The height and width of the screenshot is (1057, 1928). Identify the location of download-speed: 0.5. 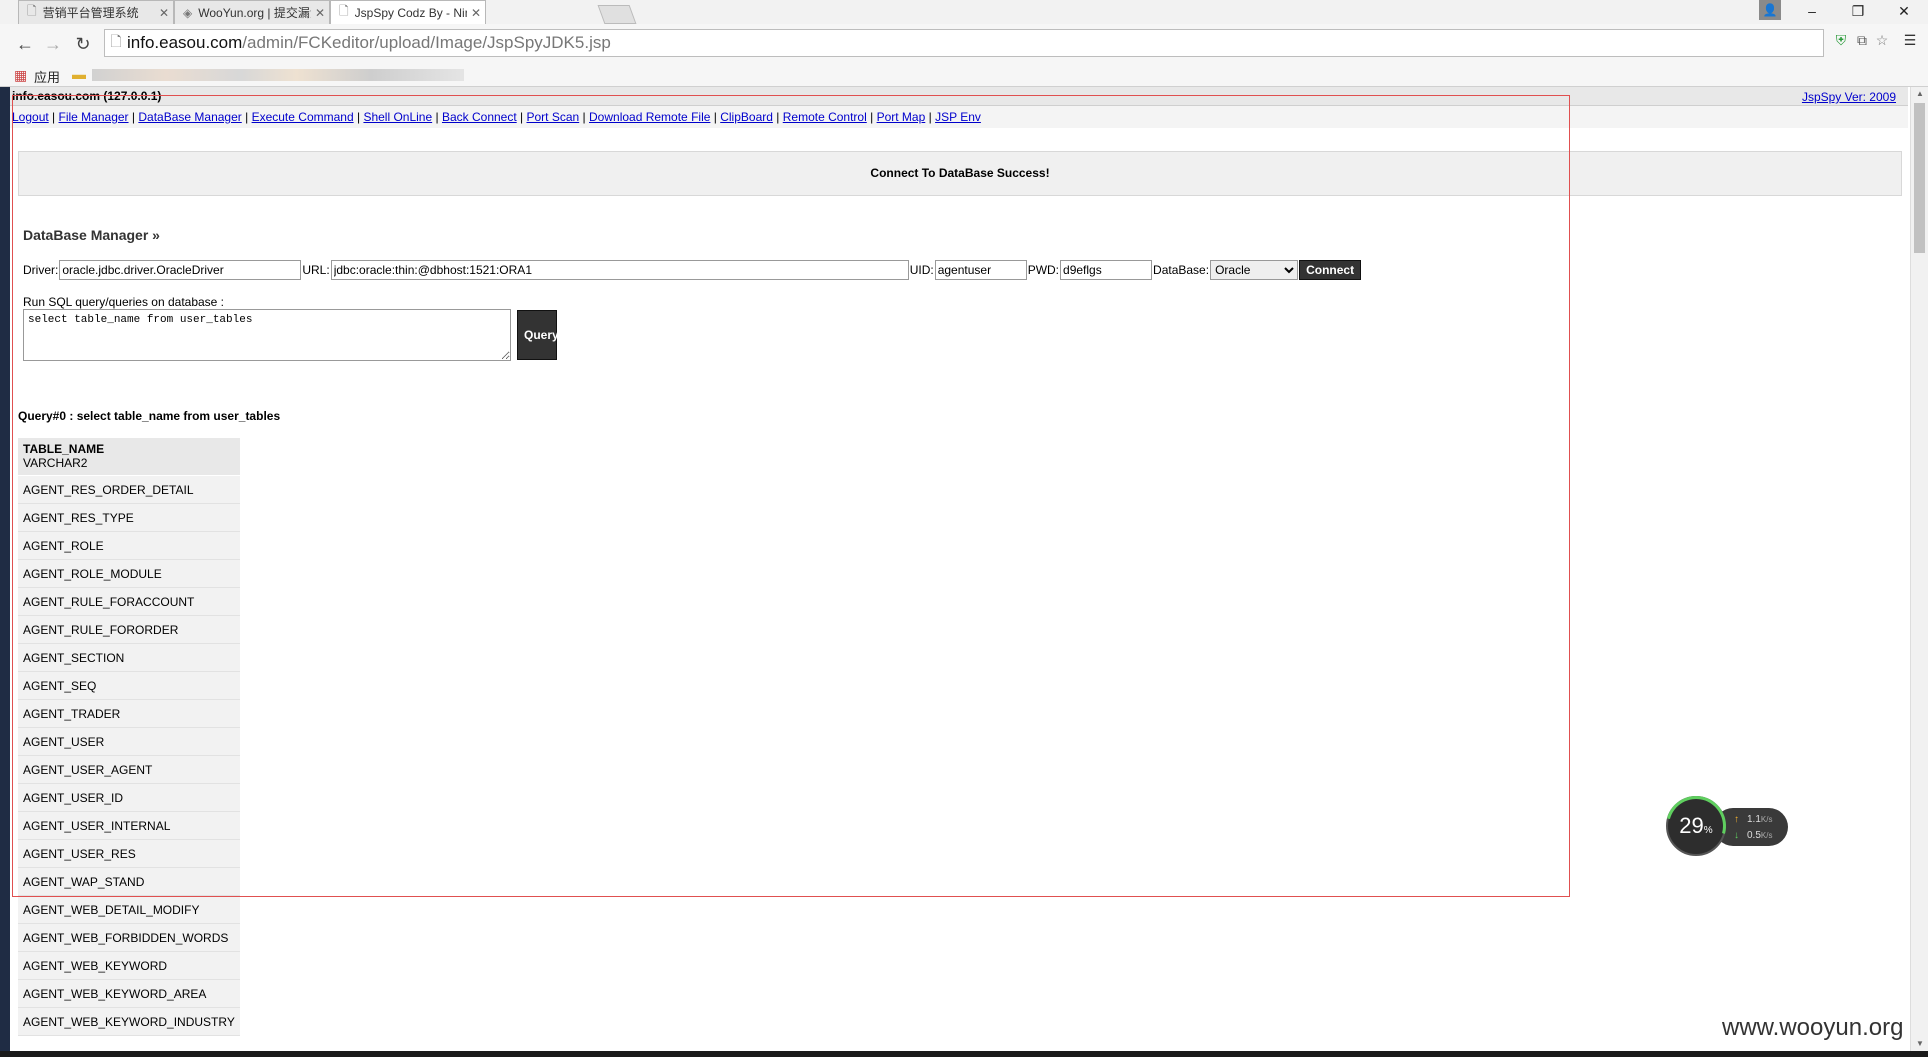
(1754, 835).